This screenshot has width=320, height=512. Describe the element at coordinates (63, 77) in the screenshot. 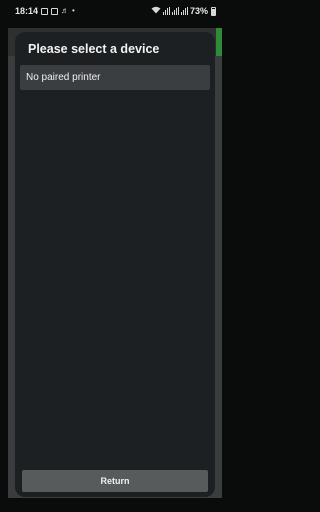

I see `device-item-label: No paired printer` at that location.